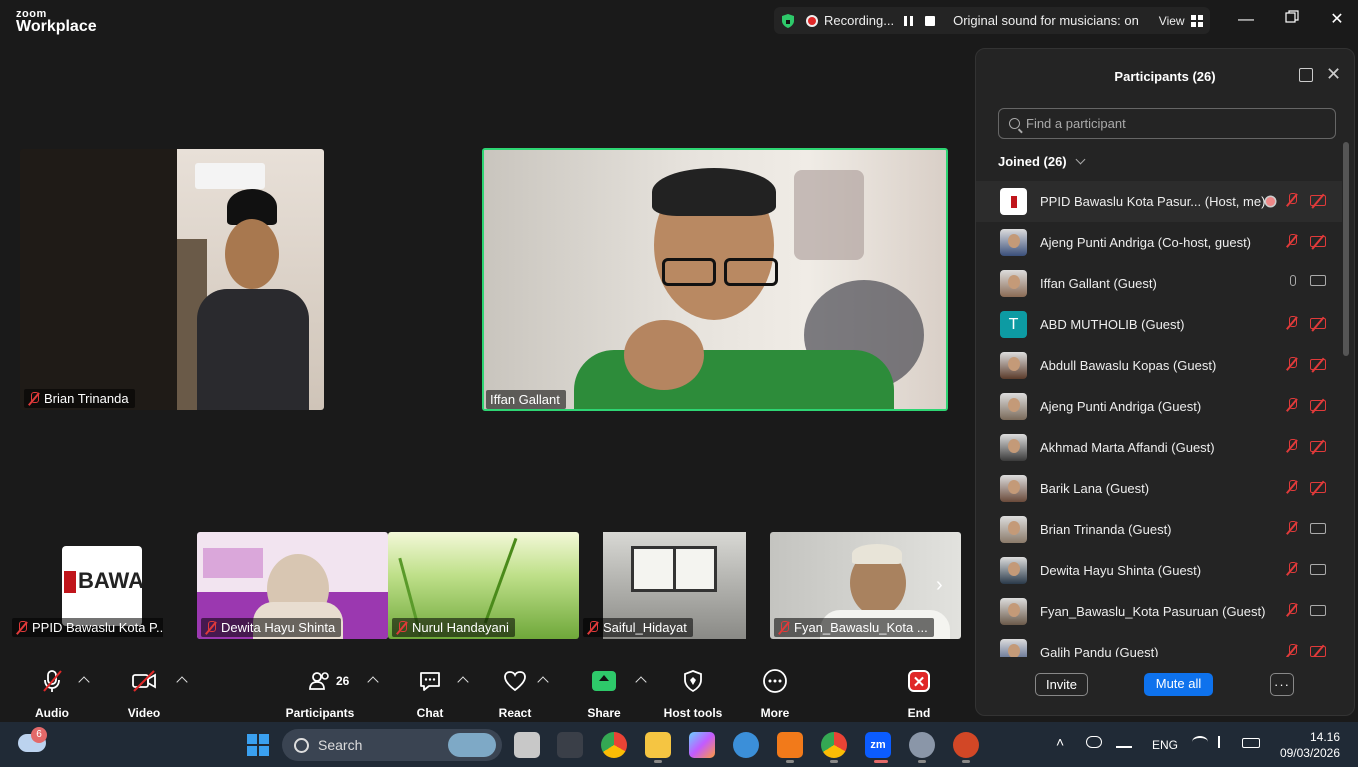  I want to click on video-button: Video, so click(144, 694).